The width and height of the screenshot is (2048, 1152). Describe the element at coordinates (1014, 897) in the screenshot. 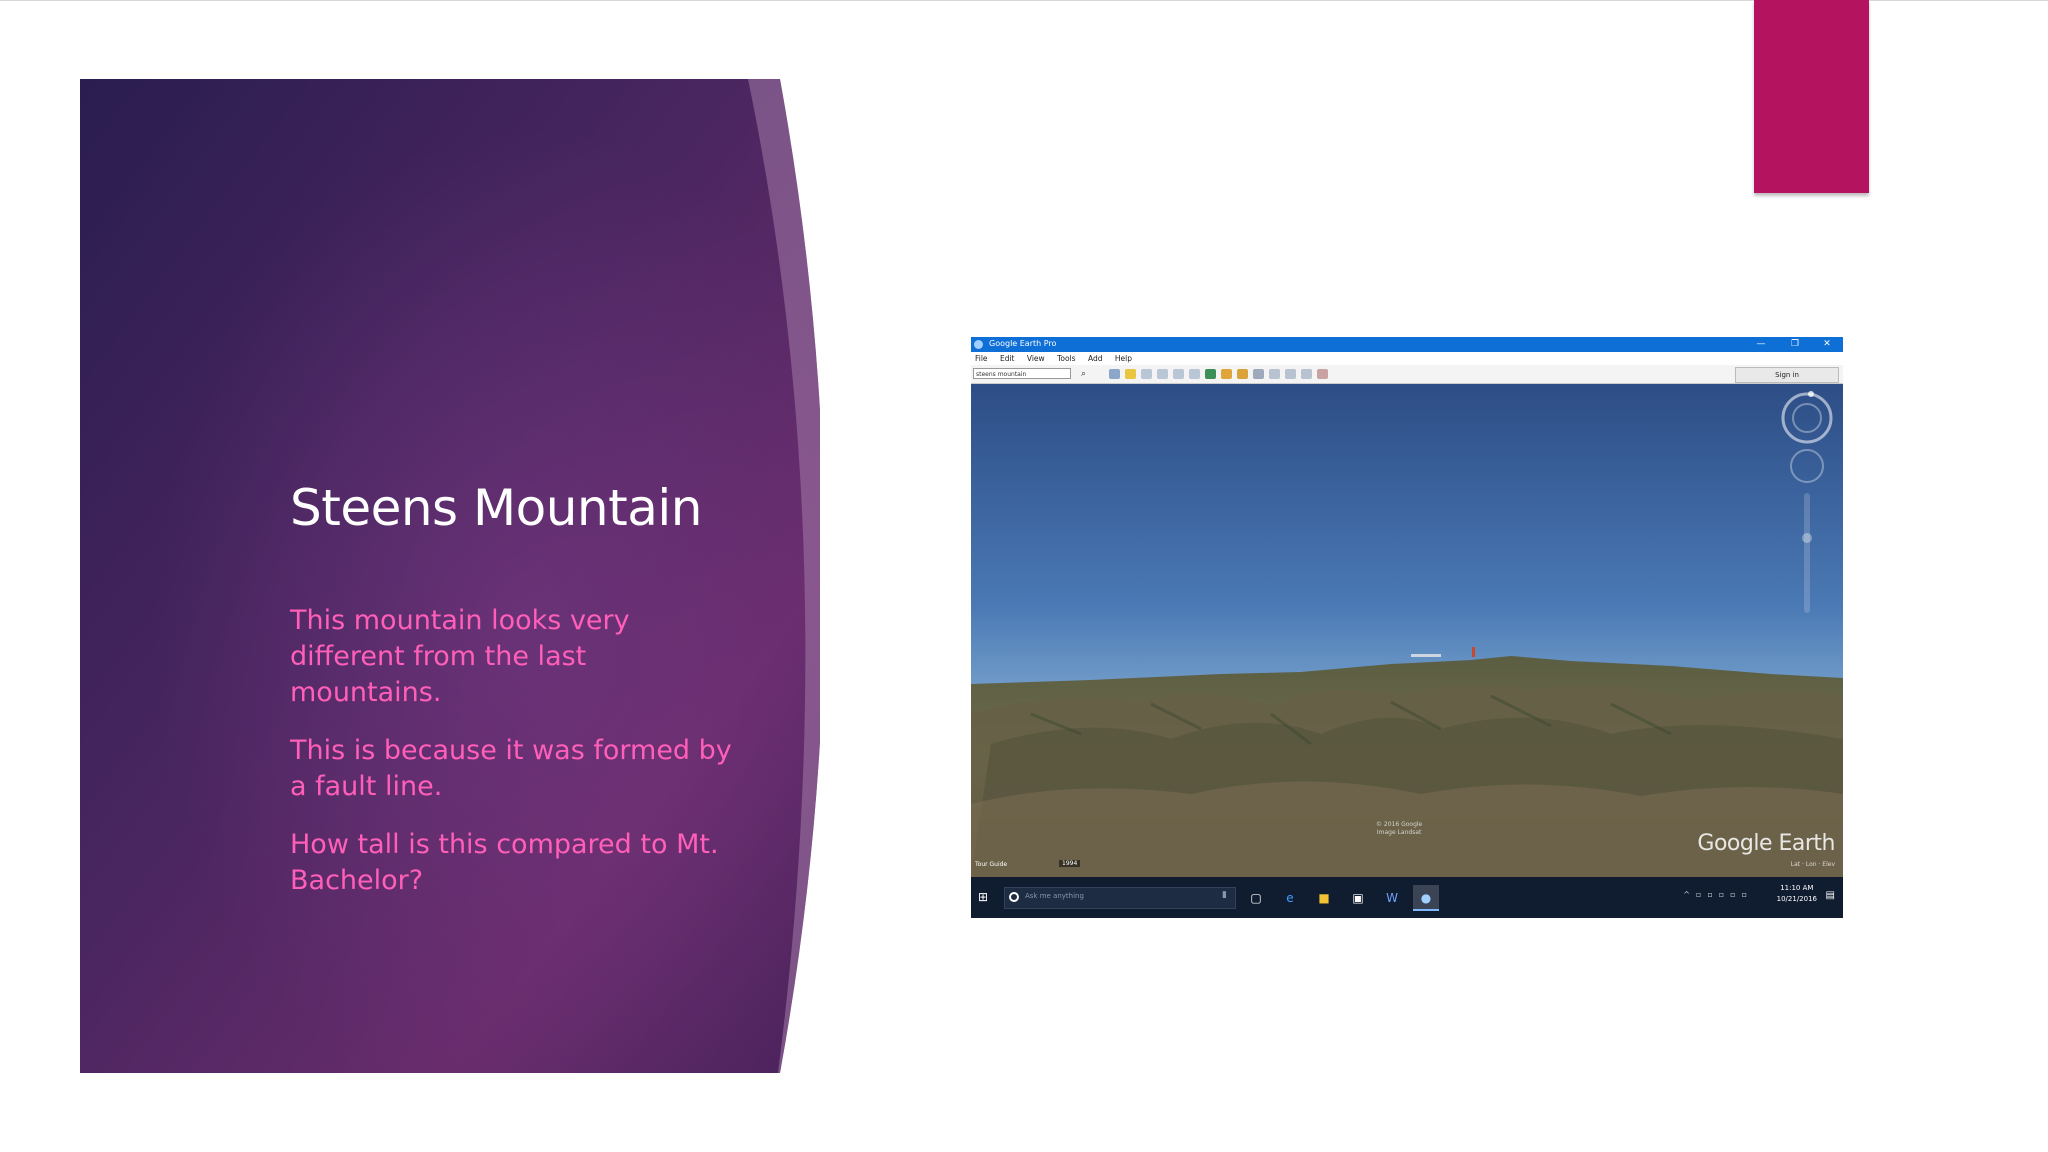

I see `cortana-icon` at that location.